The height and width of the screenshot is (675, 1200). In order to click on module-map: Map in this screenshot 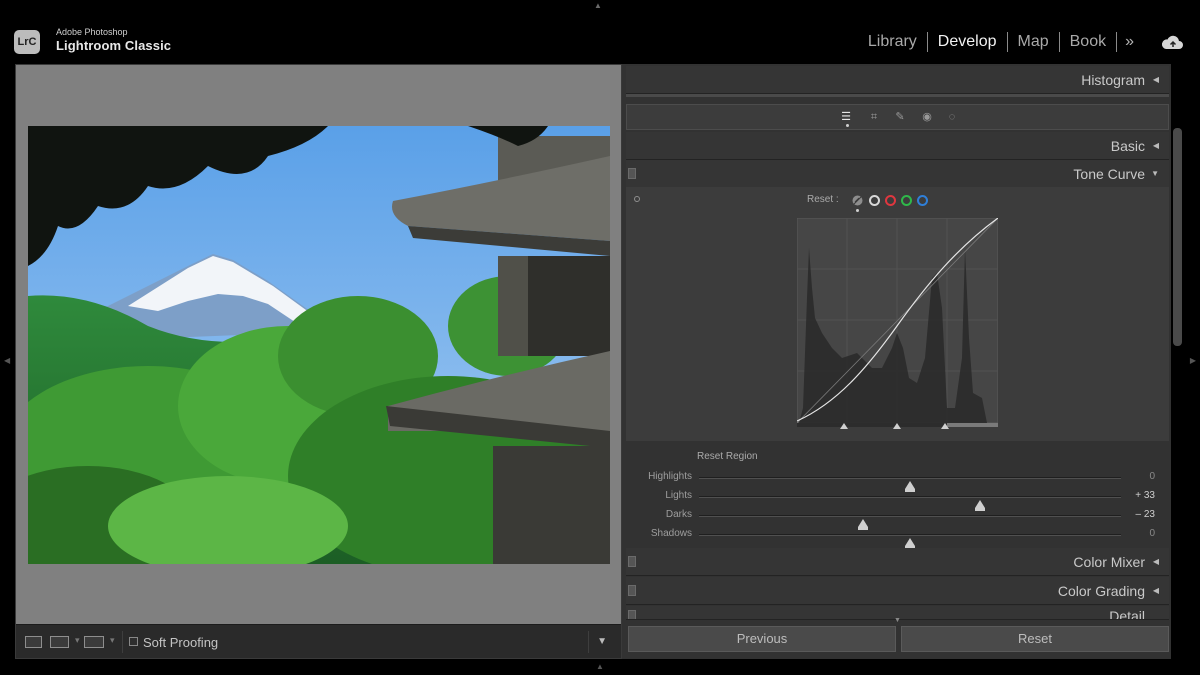, I will do `click(1033, 42)`.